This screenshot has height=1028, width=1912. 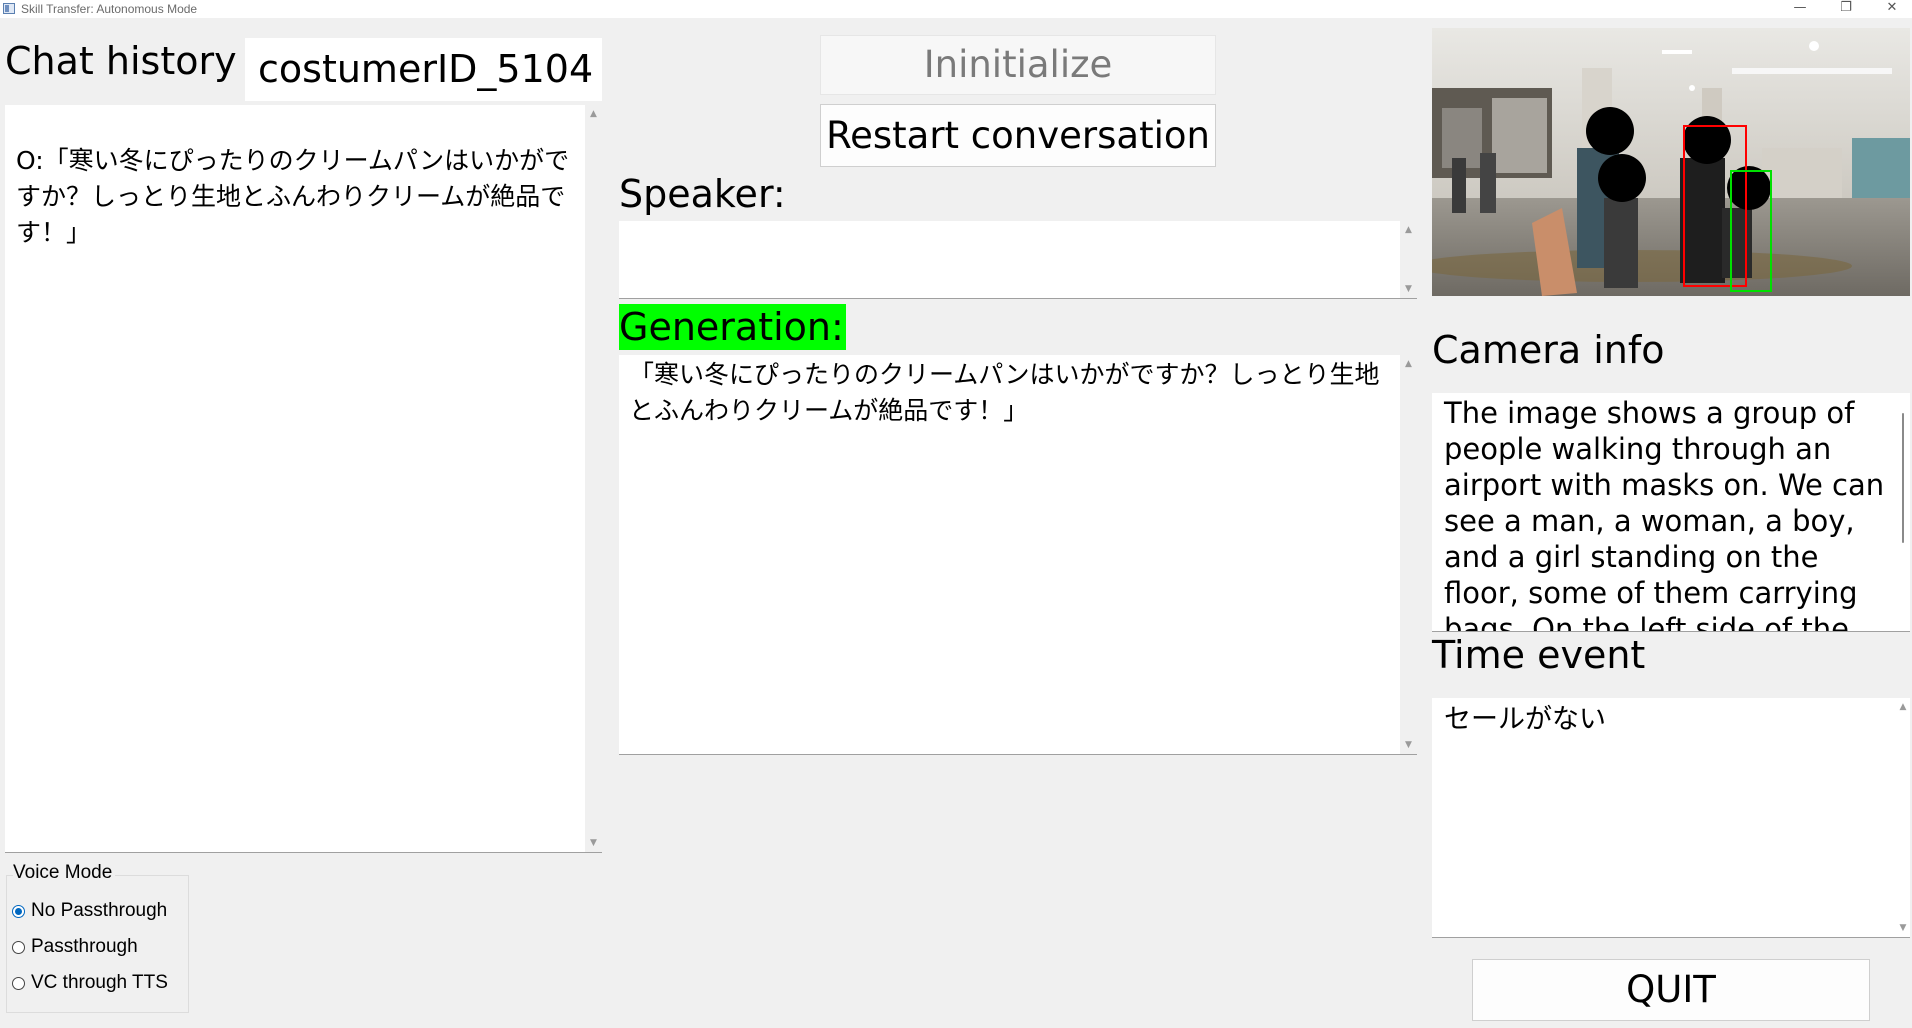 What do you see at coordinates (84, 946) in the screenshot?
I see `radio-label: Passthrough` at bounding box center [84, 946].